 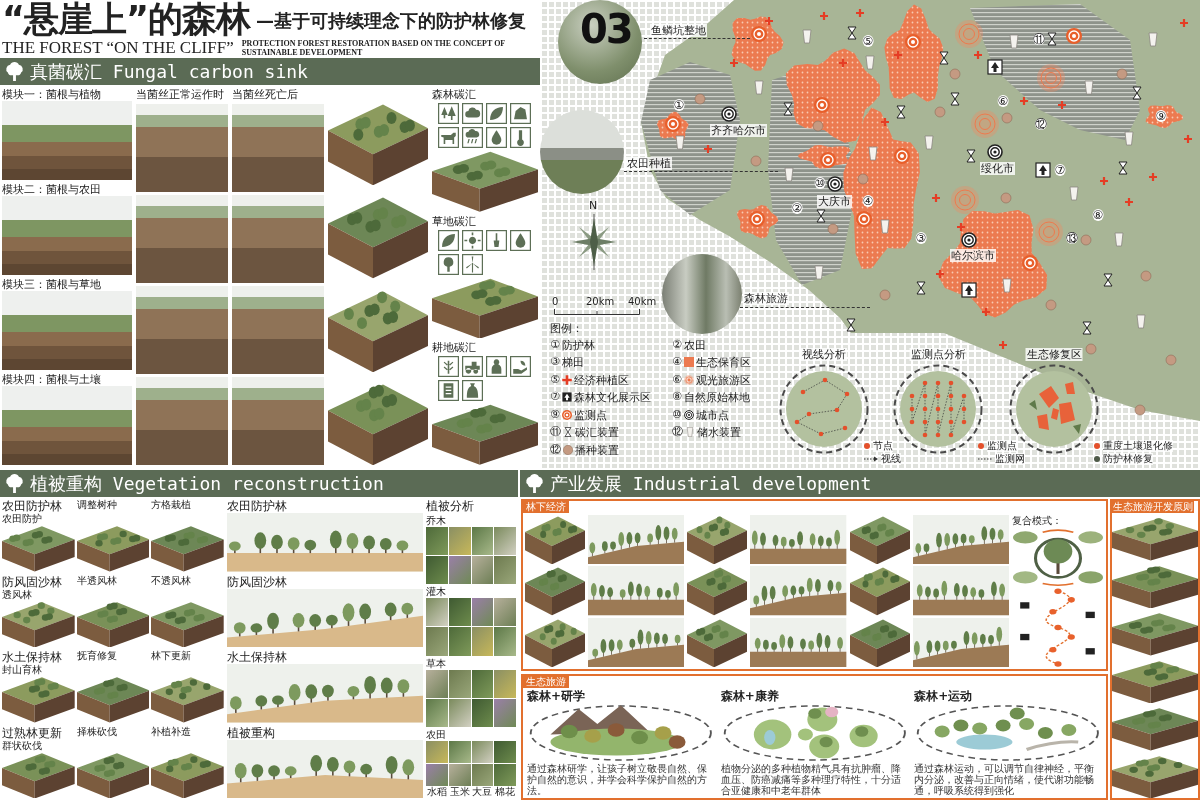 What do you see at coordinates (871, 459) in the screenshot?
I see `dotted-arrow-icon` at bounding box center [871, 459].